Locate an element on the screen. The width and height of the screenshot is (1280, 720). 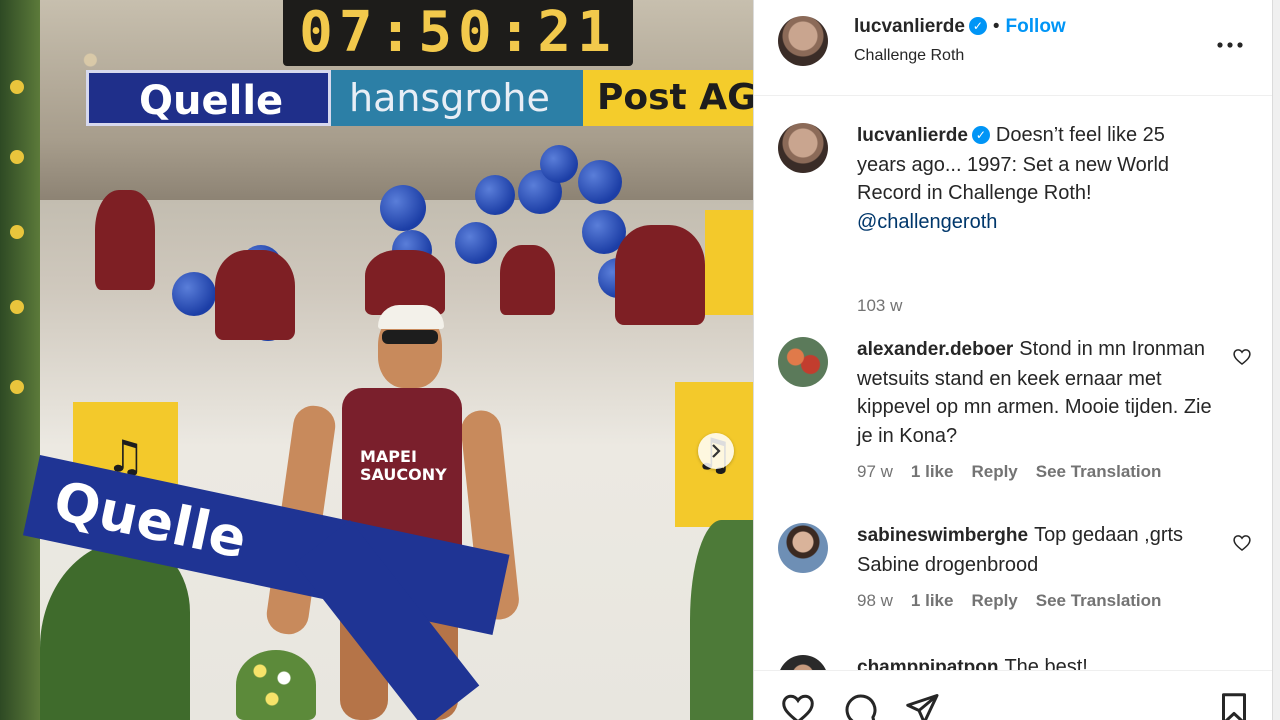
author-username: lucvanlierde is located at coordinates (909, 26).